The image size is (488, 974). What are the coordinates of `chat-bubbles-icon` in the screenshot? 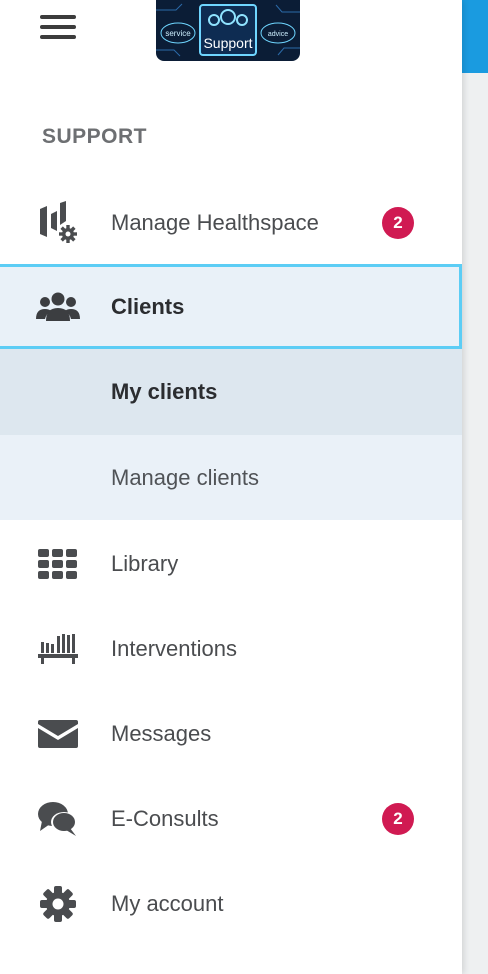 It's located at (58, 819).